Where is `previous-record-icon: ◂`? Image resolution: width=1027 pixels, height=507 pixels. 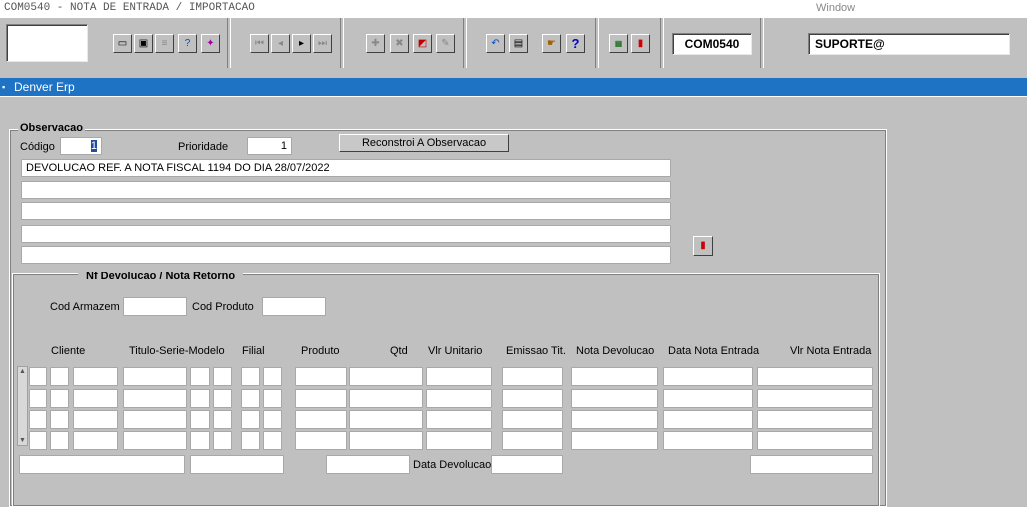
previous-record-icon: ◂ is located at coordinates (280, 43).